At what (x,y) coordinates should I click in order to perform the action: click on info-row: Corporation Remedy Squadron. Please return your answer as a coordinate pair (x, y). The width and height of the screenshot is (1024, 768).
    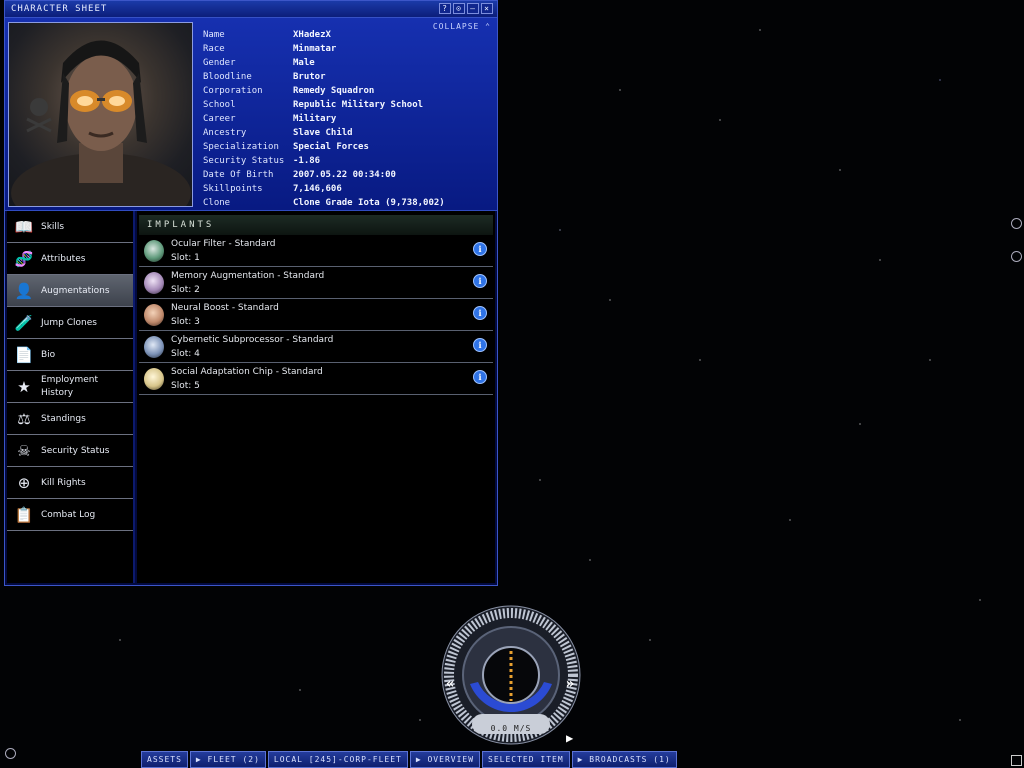
    Looking at the image, I should click on (324, 91).